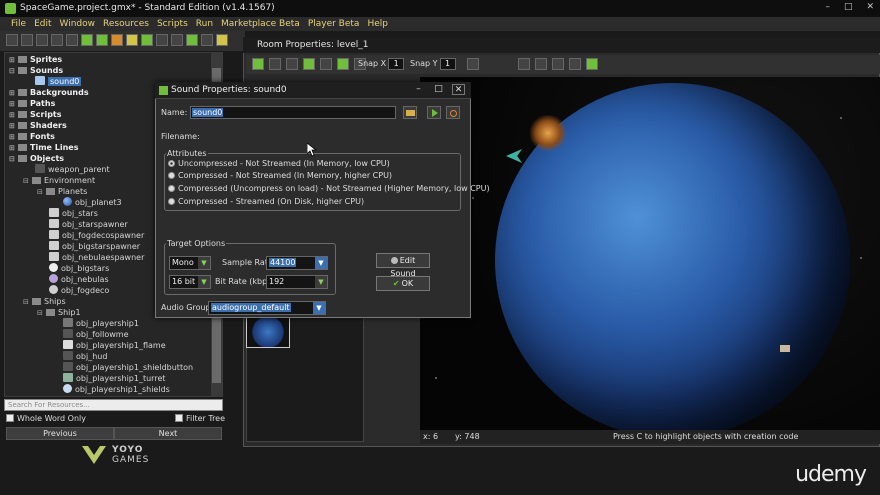 This screenshot has height=495, width=880. What do you see at coordinates (59, 180) in the screenshot?
I see `tree-environment: ⊟ Environment` at bounding box center [59, 180].